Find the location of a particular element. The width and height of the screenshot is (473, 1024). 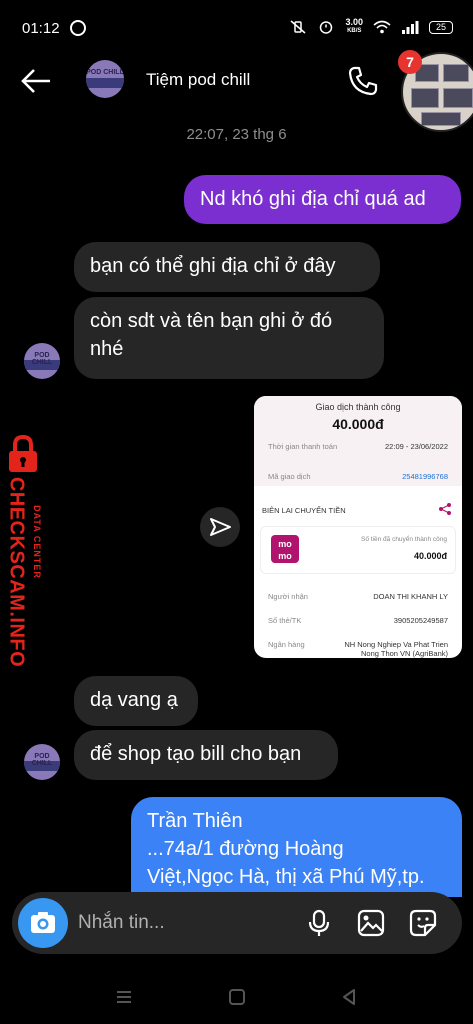

account-label: Số thẻ/TK is located at coordinates (285, 620).